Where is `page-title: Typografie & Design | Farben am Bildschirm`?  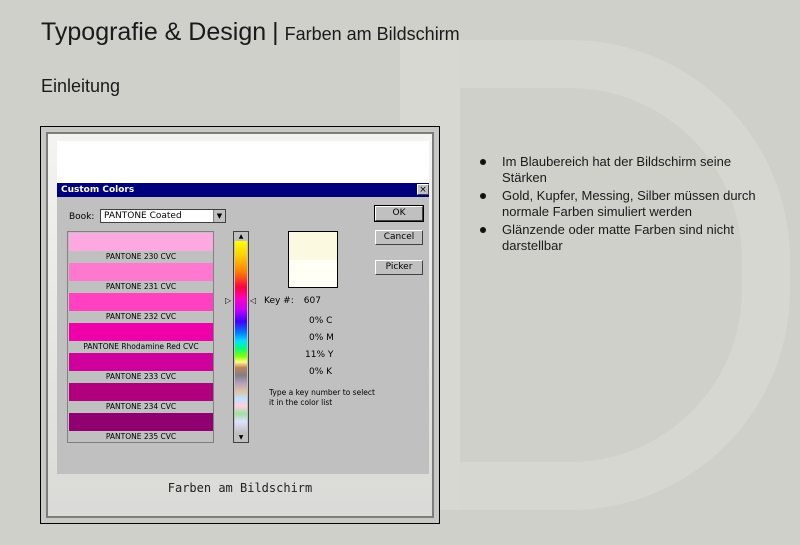 page-title: Typografie & Design | Farben am Bildschirm is located at coordinates (250, 32).